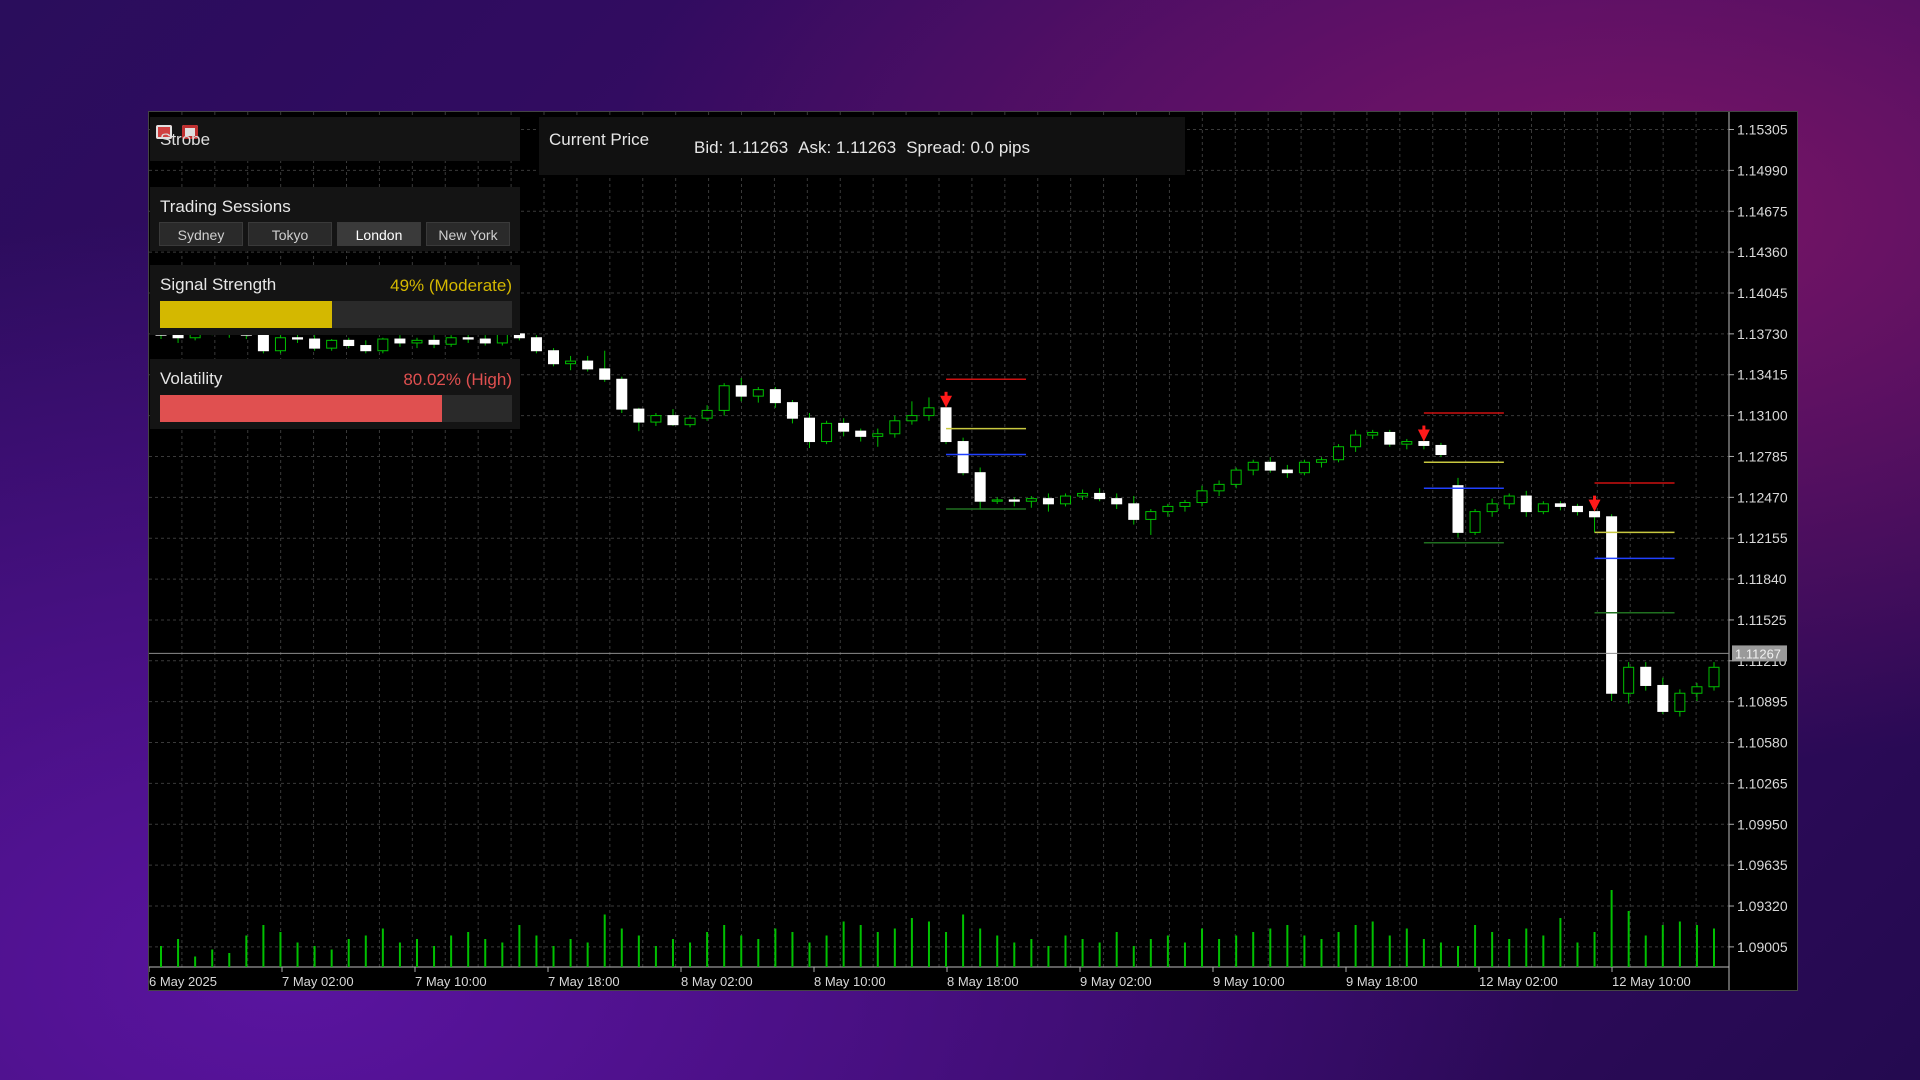 The width and height of the screenshot is (1920, 1080). What do you see at coordinates (468, 234) in the screenshot?
I see `session-newyork-button: New York` at bounding box center [468, 234].